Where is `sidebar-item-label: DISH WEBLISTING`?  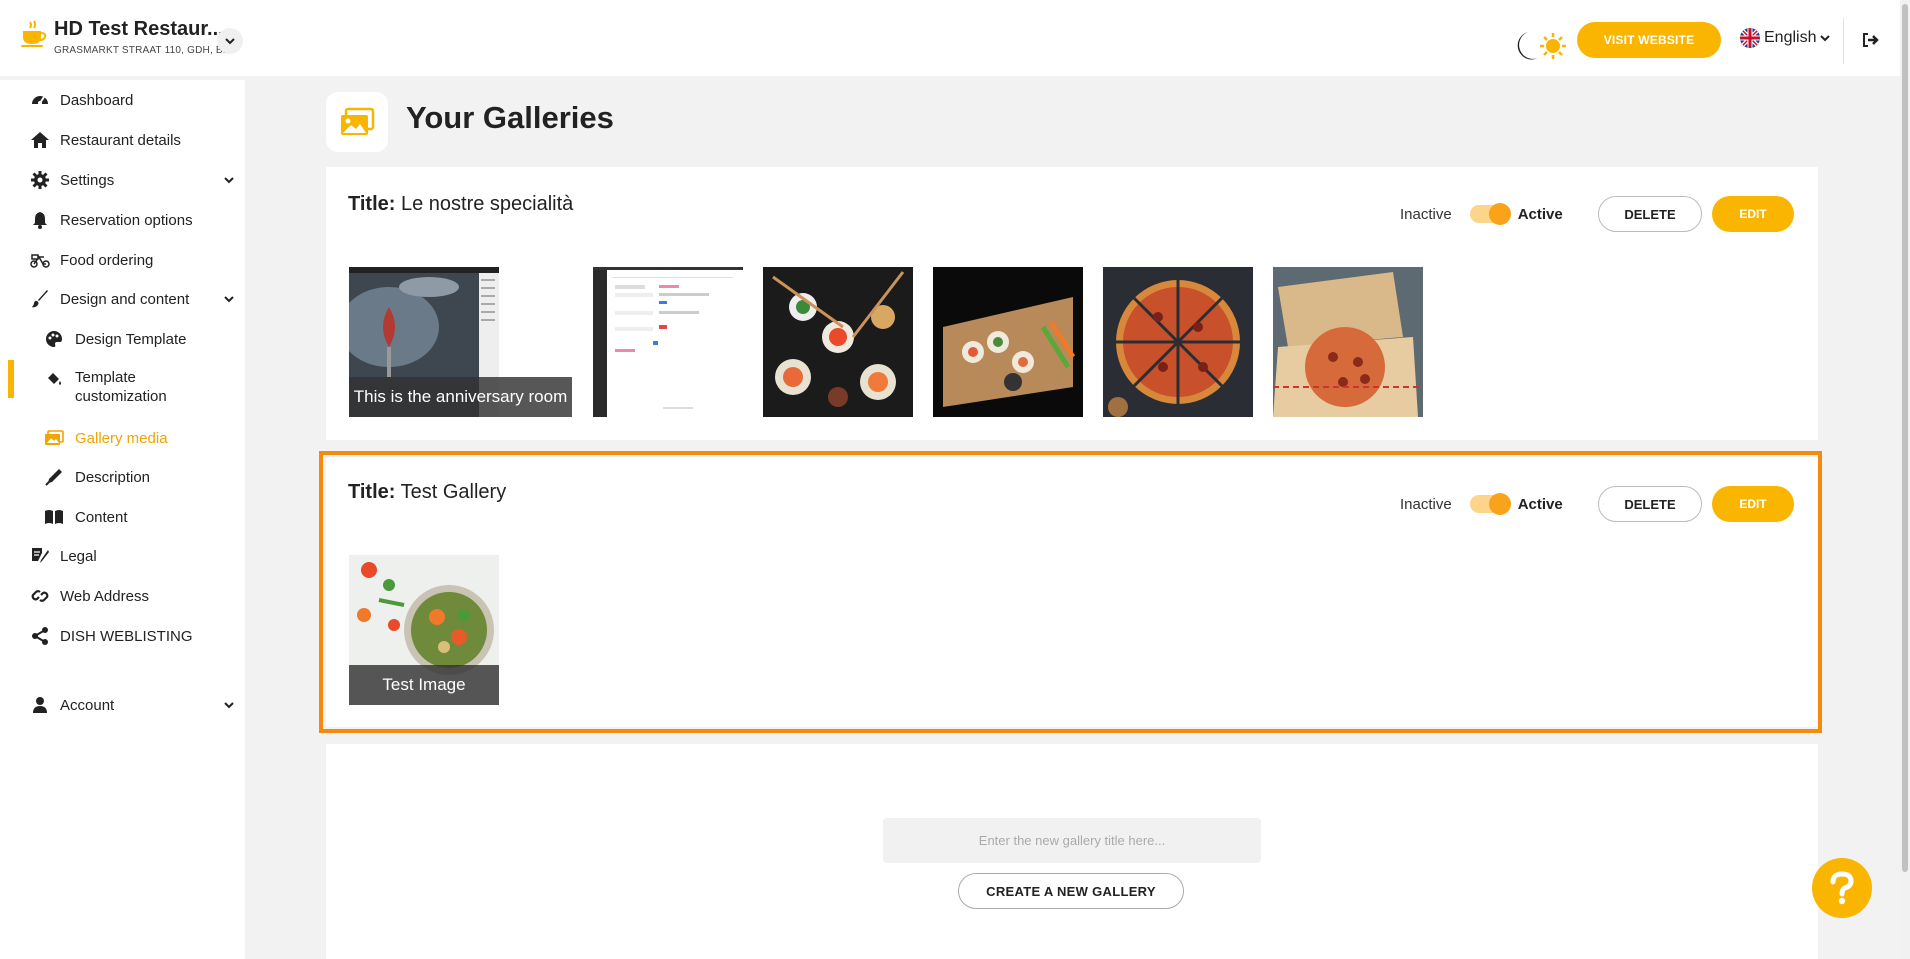 sidebar-item-label: DISH WEBLISTING is located at coordinates (126, 636).